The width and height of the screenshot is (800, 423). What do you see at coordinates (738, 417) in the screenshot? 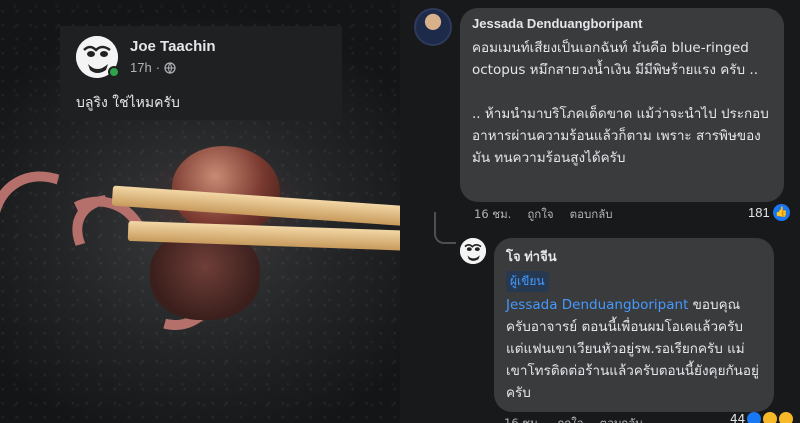
I see `reply-reaction-count: 44` at bounding box center [738, 417].